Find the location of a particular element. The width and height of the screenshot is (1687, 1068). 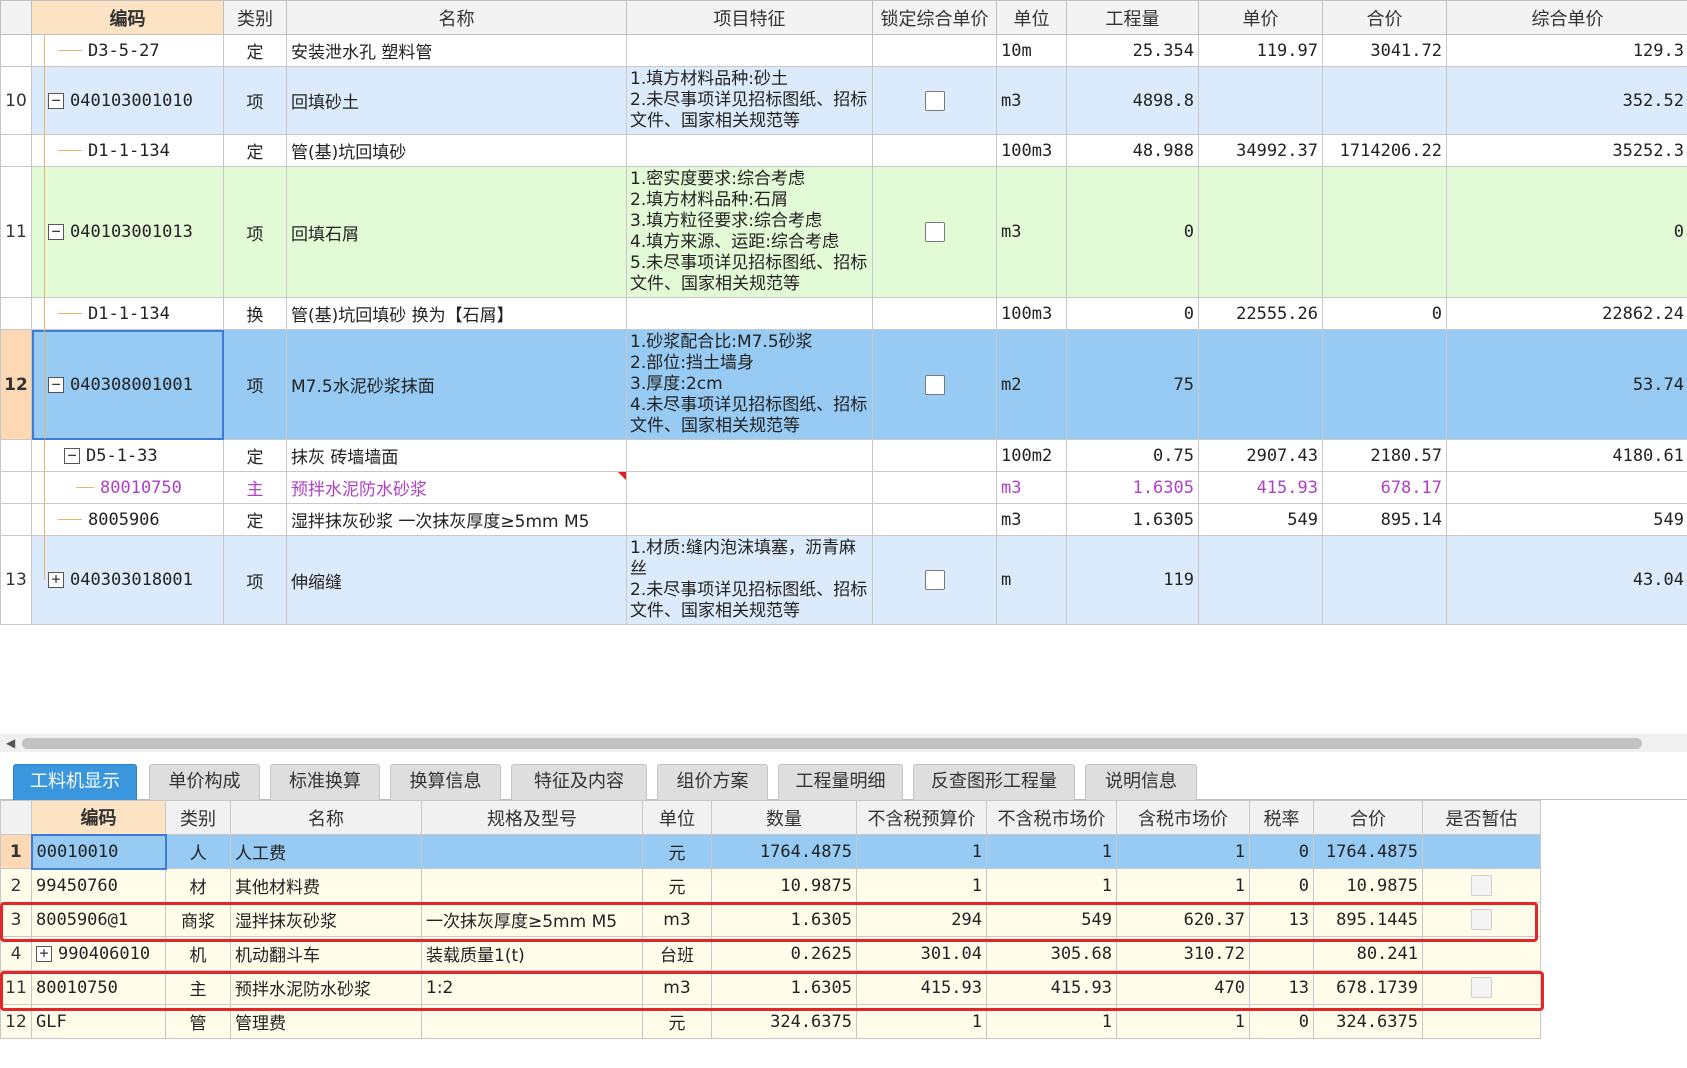

provisional-checkbox is located at coordinates (1481, 919).